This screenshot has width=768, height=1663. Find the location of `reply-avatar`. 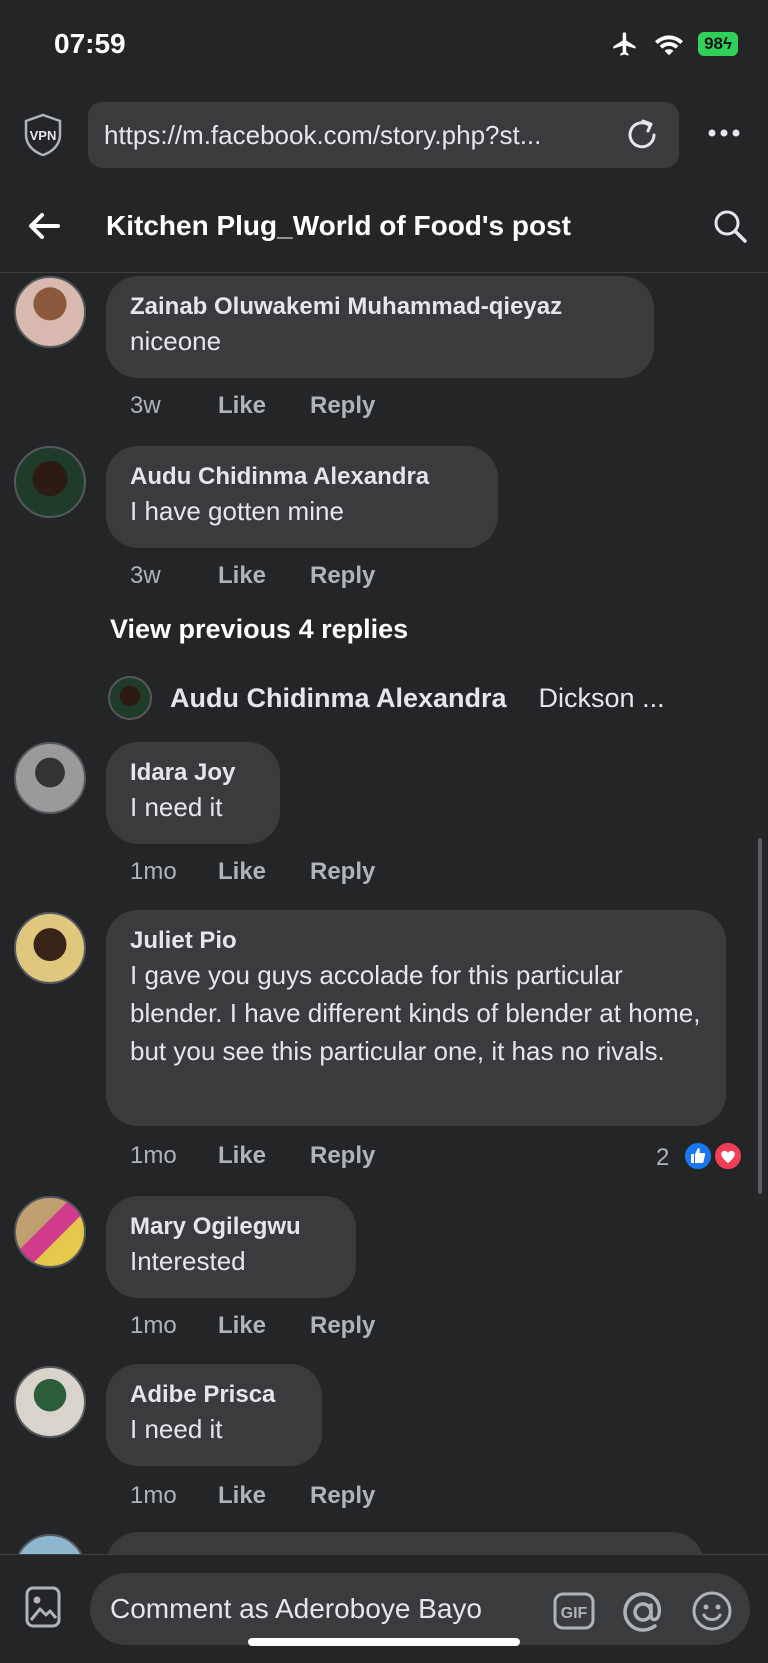

reply-avatar is located at coordinates (130, 698).